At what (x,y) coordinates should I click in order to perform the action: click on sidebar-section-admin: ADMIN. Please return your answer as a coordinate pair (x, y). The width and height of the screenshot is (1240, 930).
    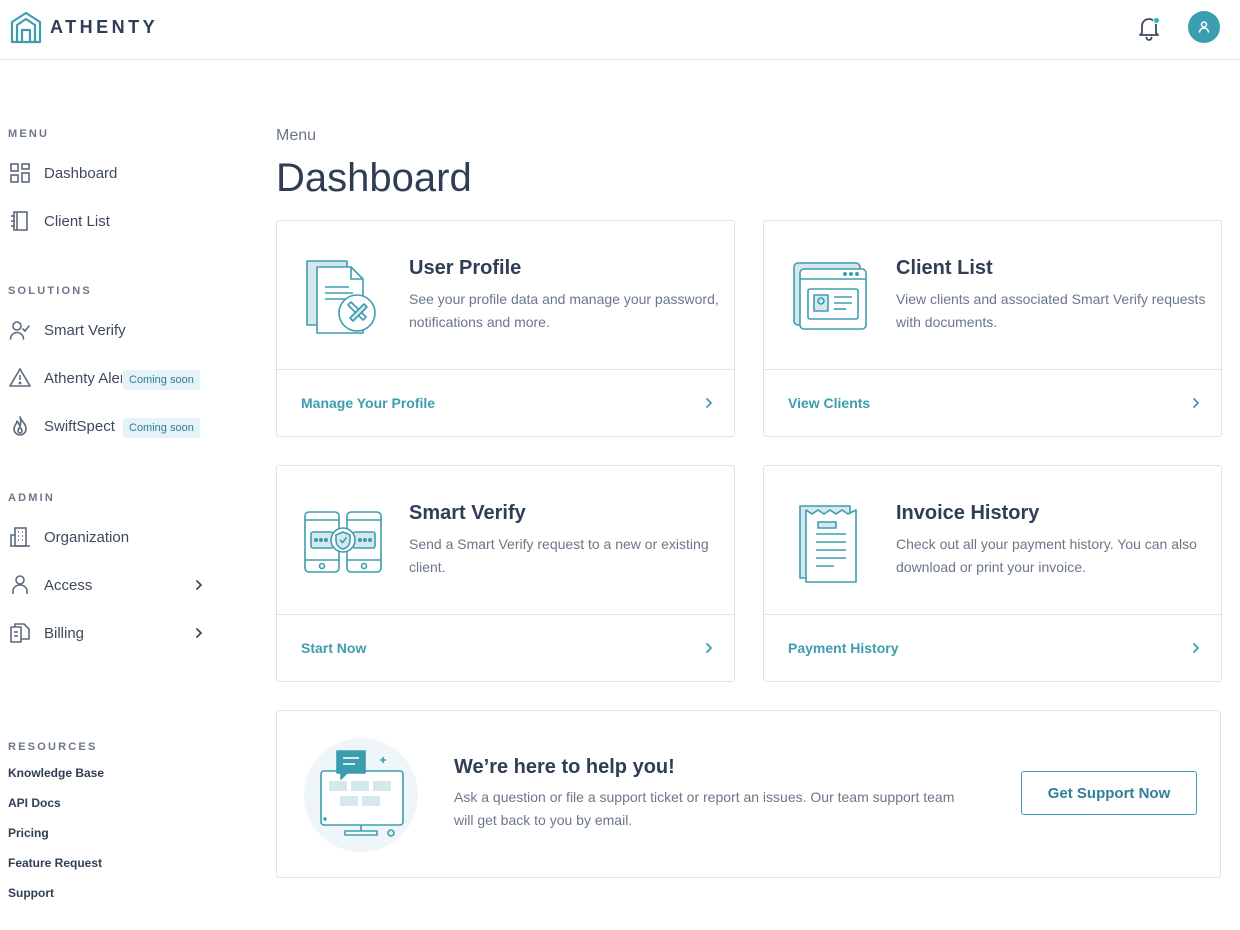
    Looking at the image, I should click on (32, 498).